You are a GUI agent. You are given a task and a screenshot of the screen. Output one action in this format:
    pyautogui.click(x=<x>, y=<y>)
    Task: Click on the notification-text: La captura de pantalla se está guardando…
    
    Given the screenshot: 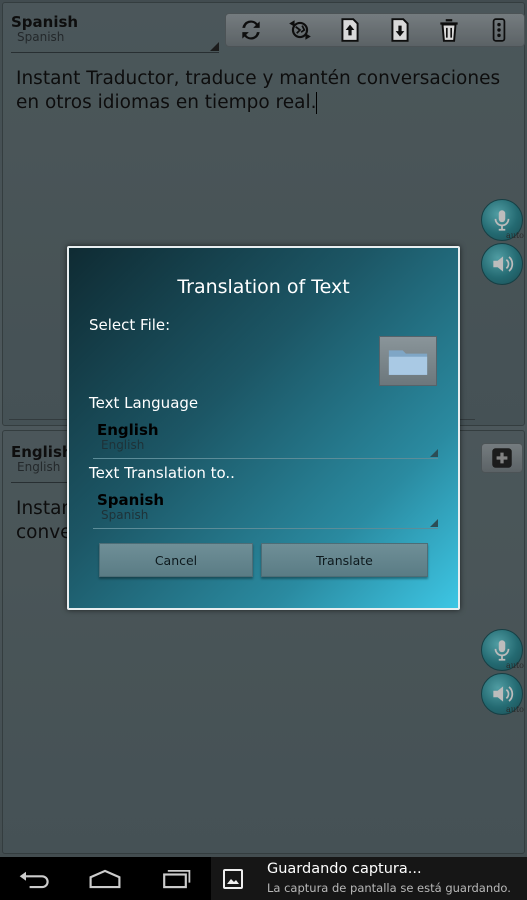 What is the action you would take?
    pyautogui.click(x=389, y=888)
    